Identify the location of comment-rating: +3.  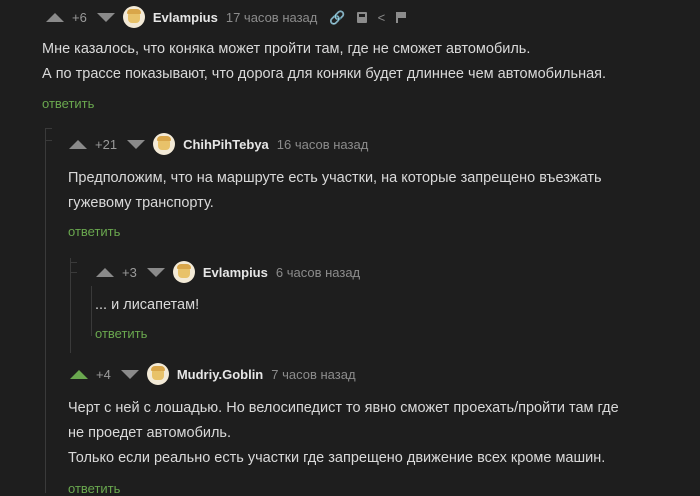
(129, 272).